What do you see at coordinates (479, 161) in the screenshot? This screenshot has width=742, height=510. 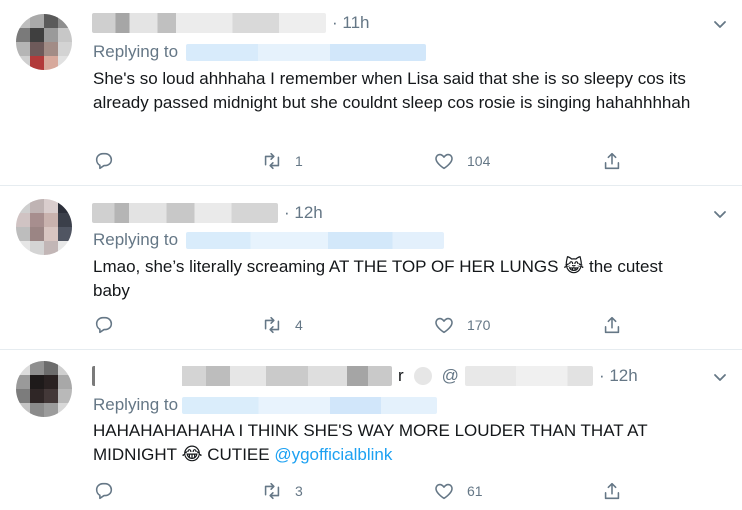 I see `like-count: 104` at bounding box center [479, 161].